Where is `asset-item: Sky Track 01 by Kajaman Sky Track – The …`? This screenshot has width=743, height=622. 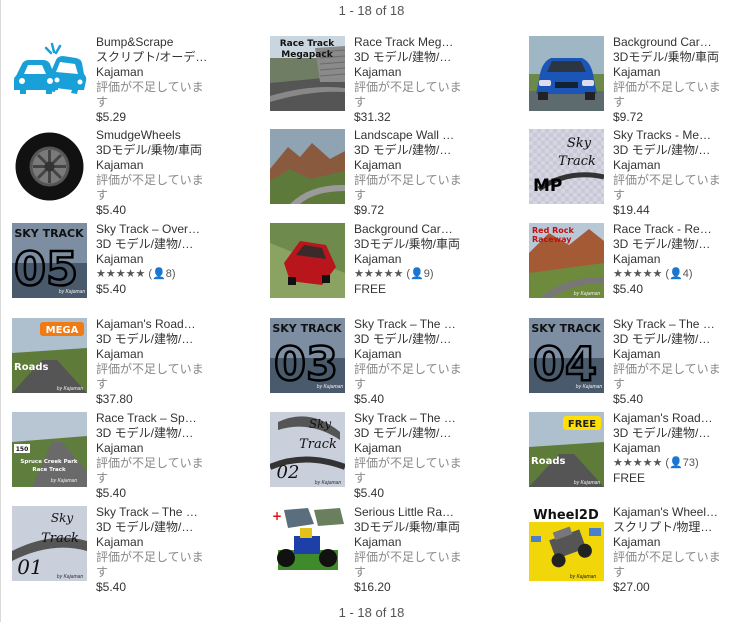 asset-item: Sky Track 01 by Kajaman Sky Track – The … is located at coordinates (132, 550).